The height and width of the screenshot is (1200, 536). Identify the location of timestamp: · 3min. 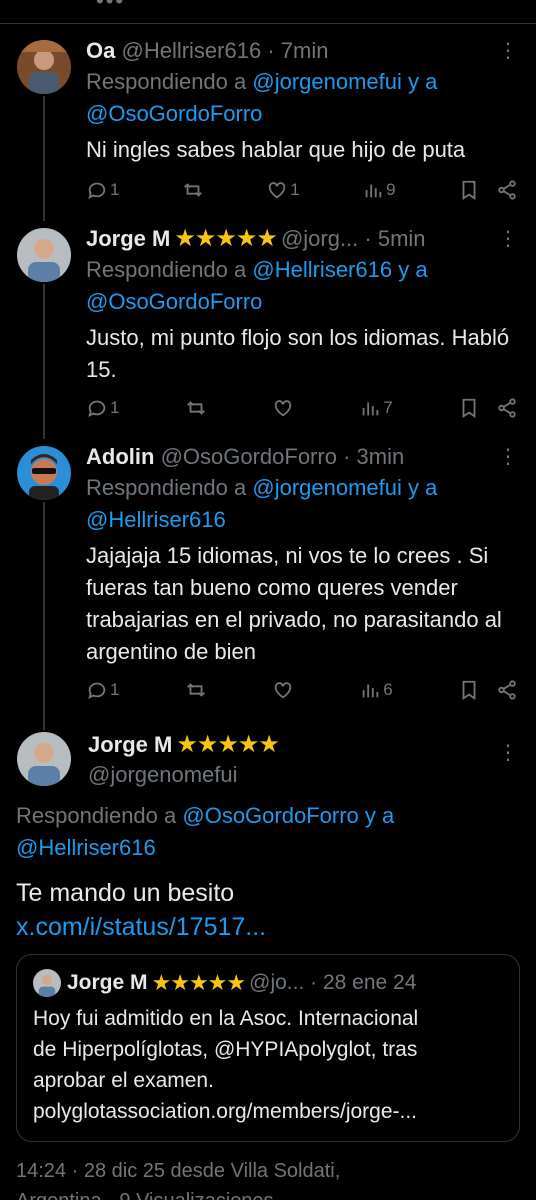
(373, 457).